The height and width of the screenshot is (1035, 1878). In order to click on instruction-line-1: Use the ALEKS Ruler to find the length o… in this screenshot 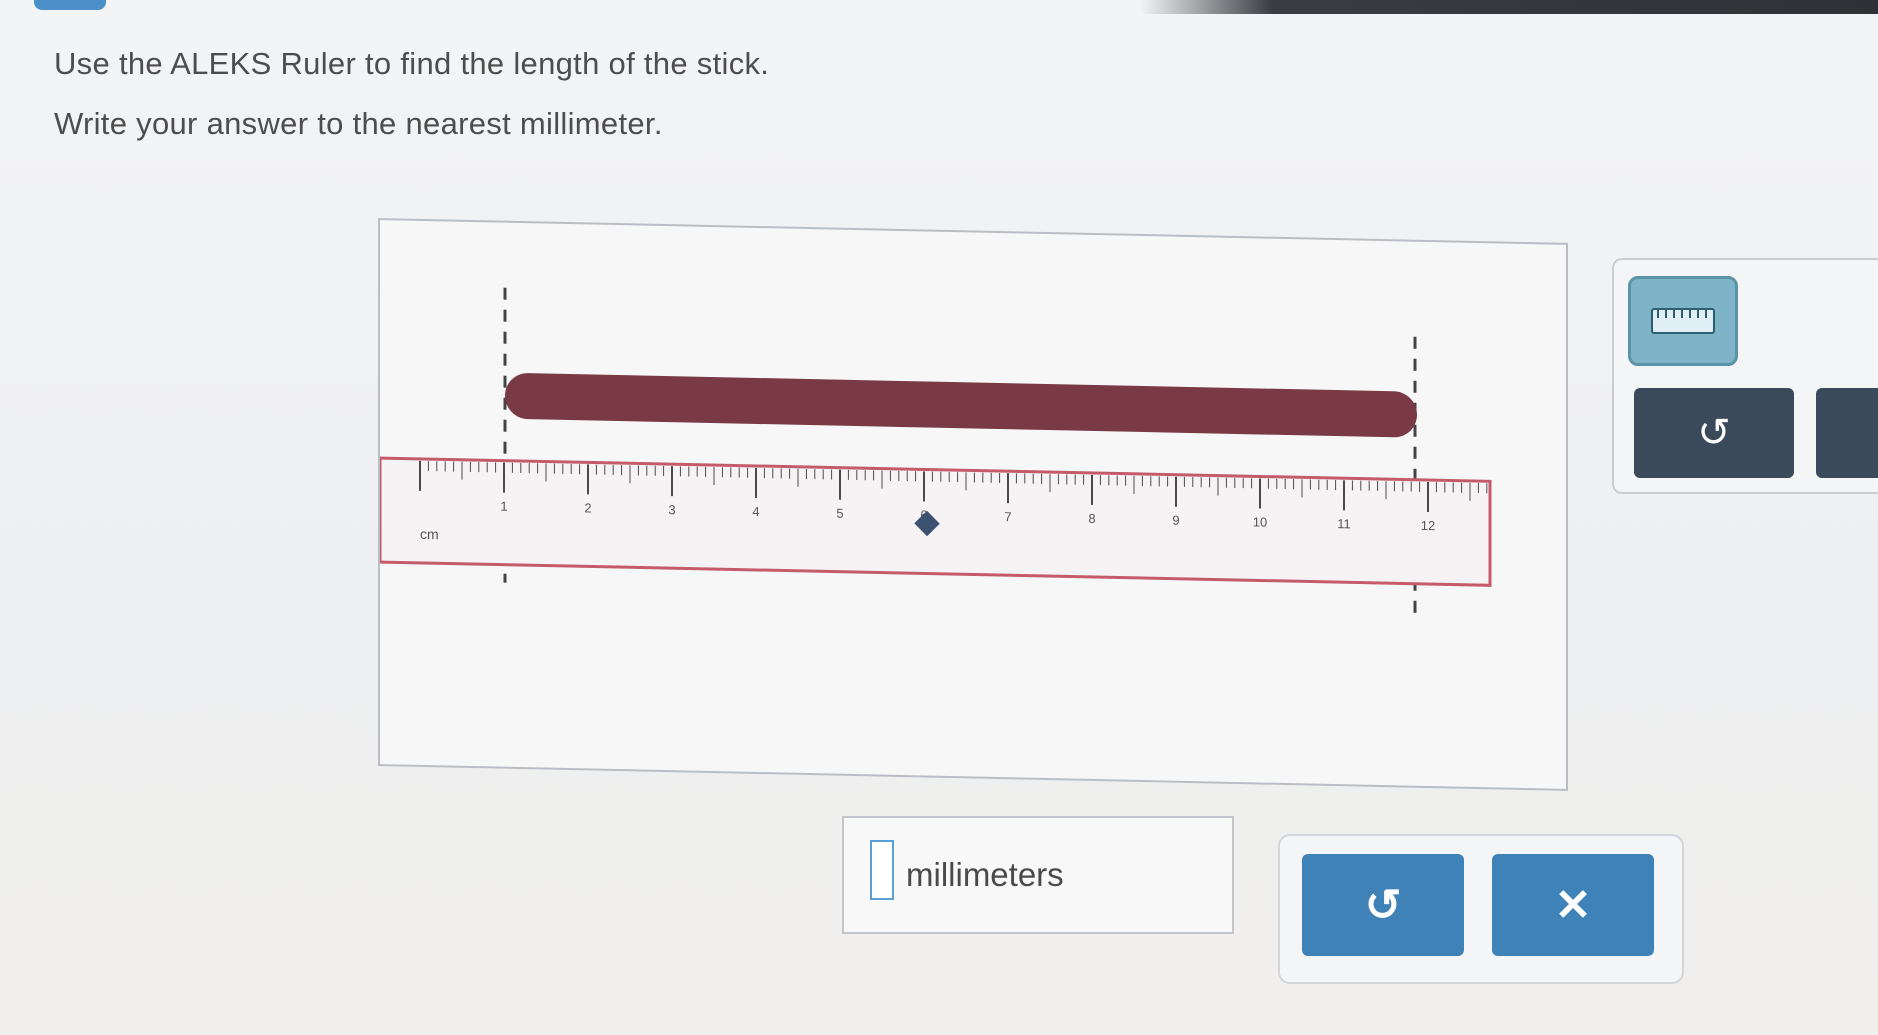, I will do `click(412, 63)`.